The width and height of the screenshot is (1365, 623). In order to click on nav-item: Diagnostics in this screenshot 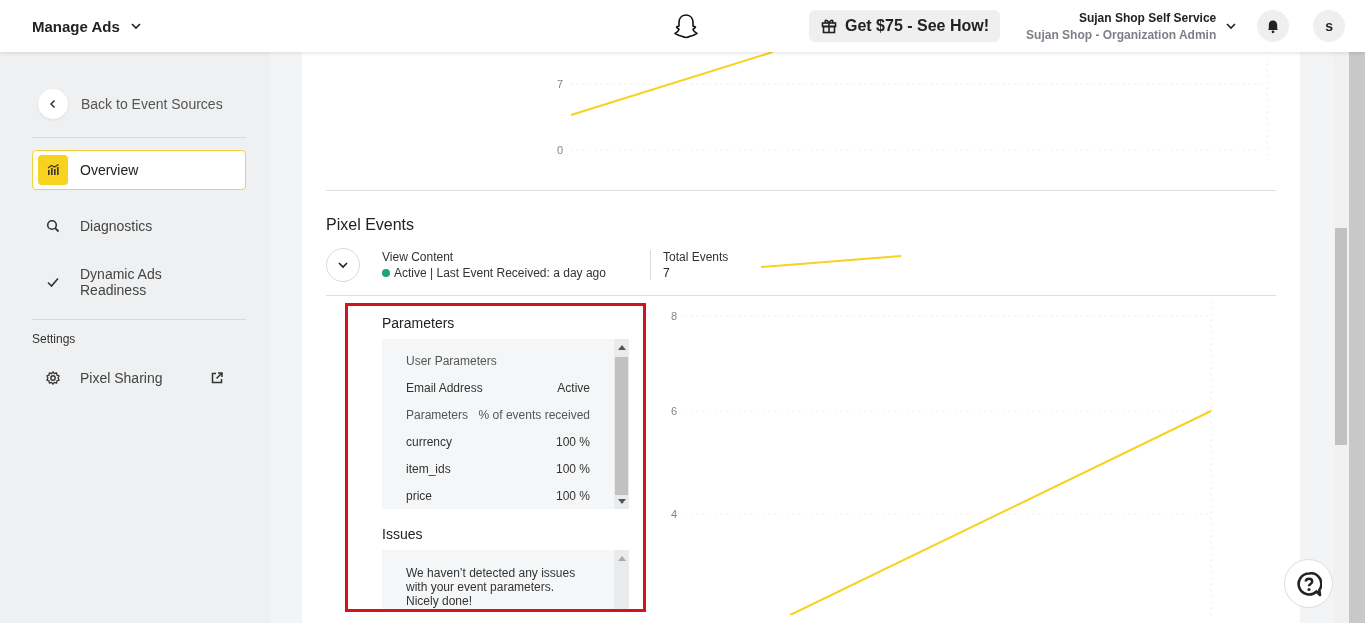, I will do `click(139, 226)`.